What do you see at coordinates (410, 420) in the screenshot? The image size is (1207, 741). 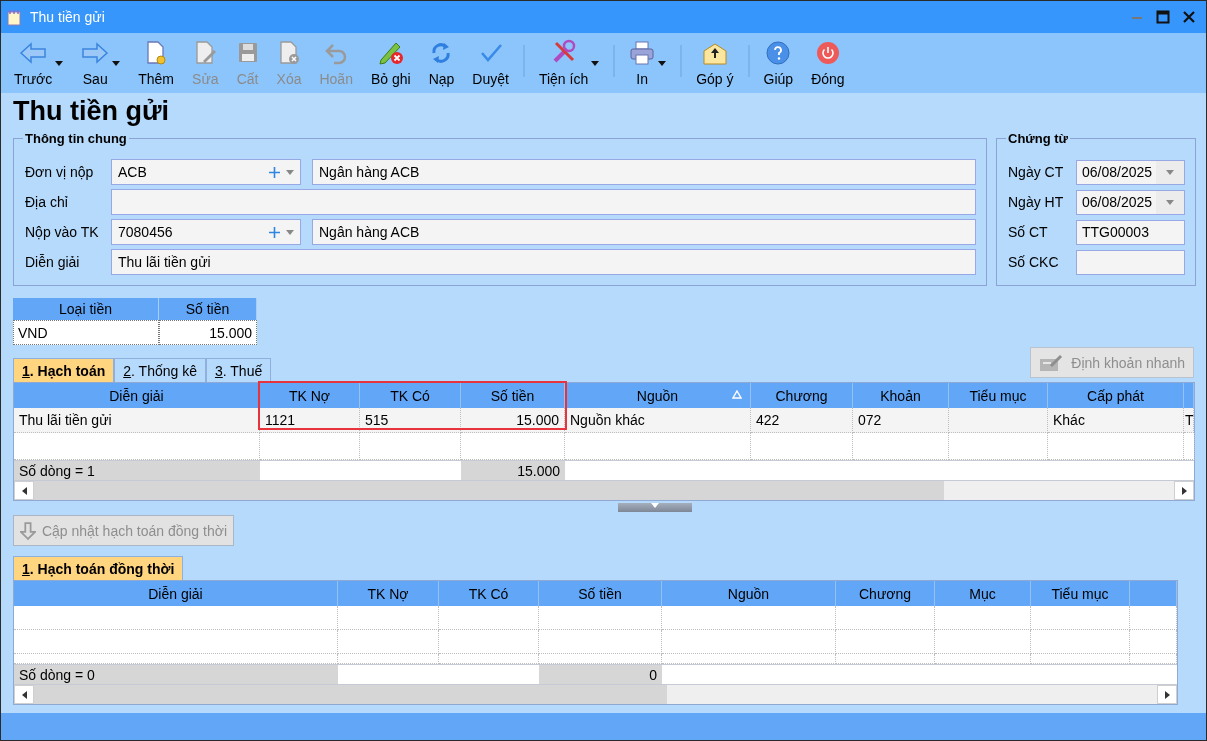 I see `table-cell: 515` at bounding box center [410, 420].